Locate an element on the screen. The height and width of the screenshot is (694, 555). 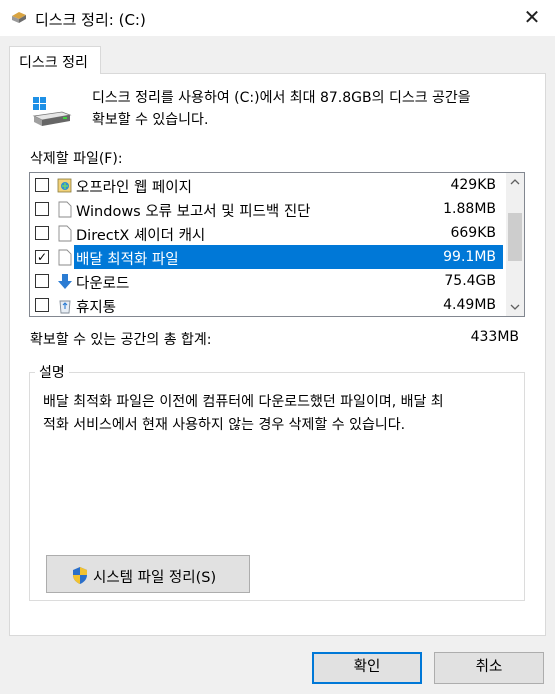
file-checkbox-checked: ✓ is located at coordinates (42, 257).